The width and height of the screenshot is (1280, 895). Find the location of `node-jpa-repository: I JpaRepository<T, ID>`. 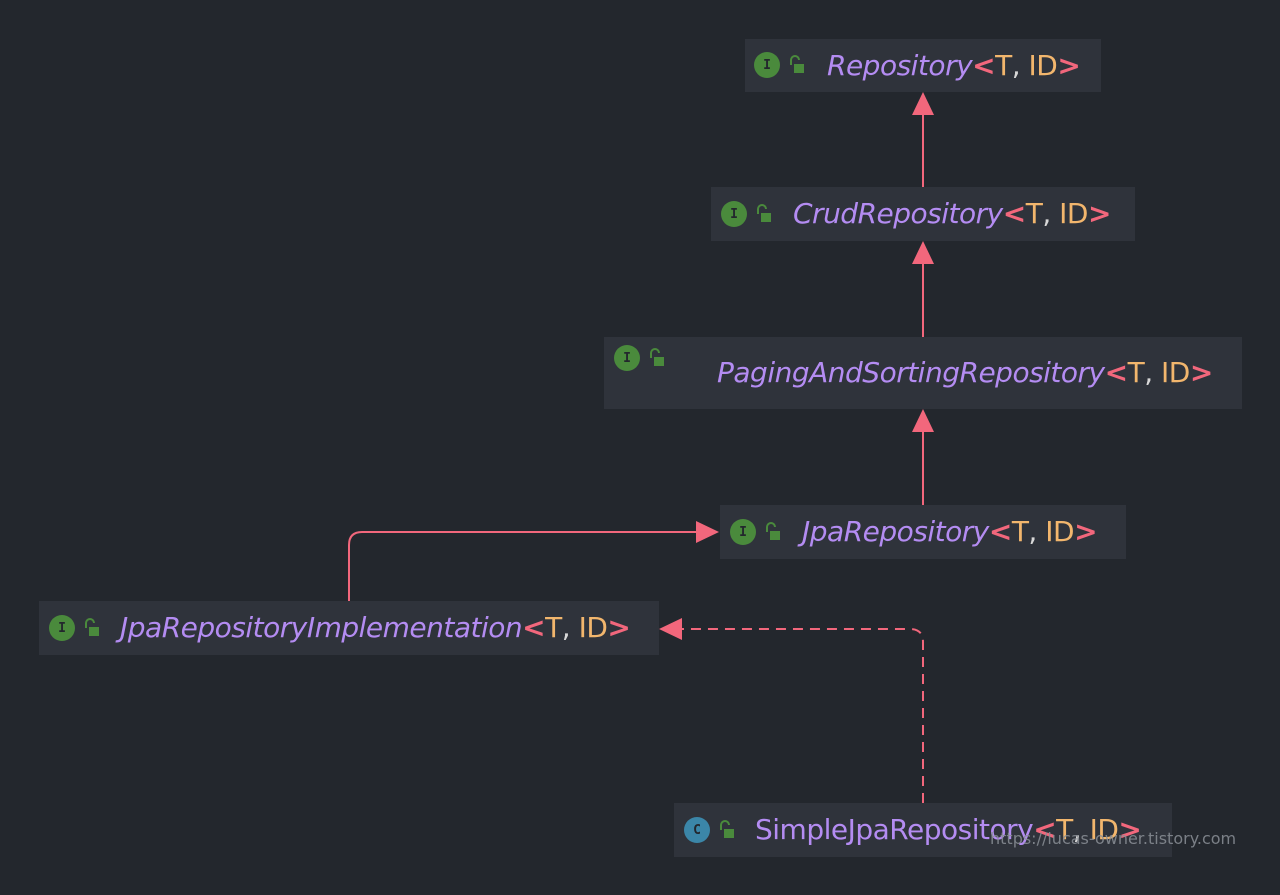

node-jpa-repository: I JpaRepository<T, ID> is located at coordinates (923, 532).